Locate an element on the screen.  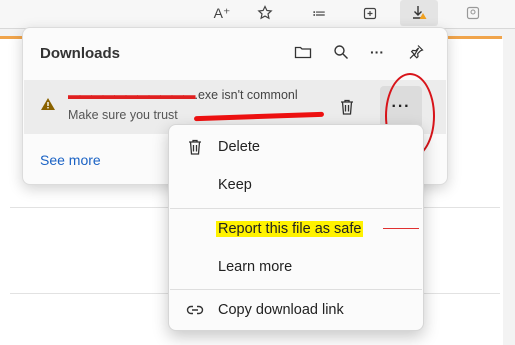
more-options-button: ··· is located at coordinates (377, 52).